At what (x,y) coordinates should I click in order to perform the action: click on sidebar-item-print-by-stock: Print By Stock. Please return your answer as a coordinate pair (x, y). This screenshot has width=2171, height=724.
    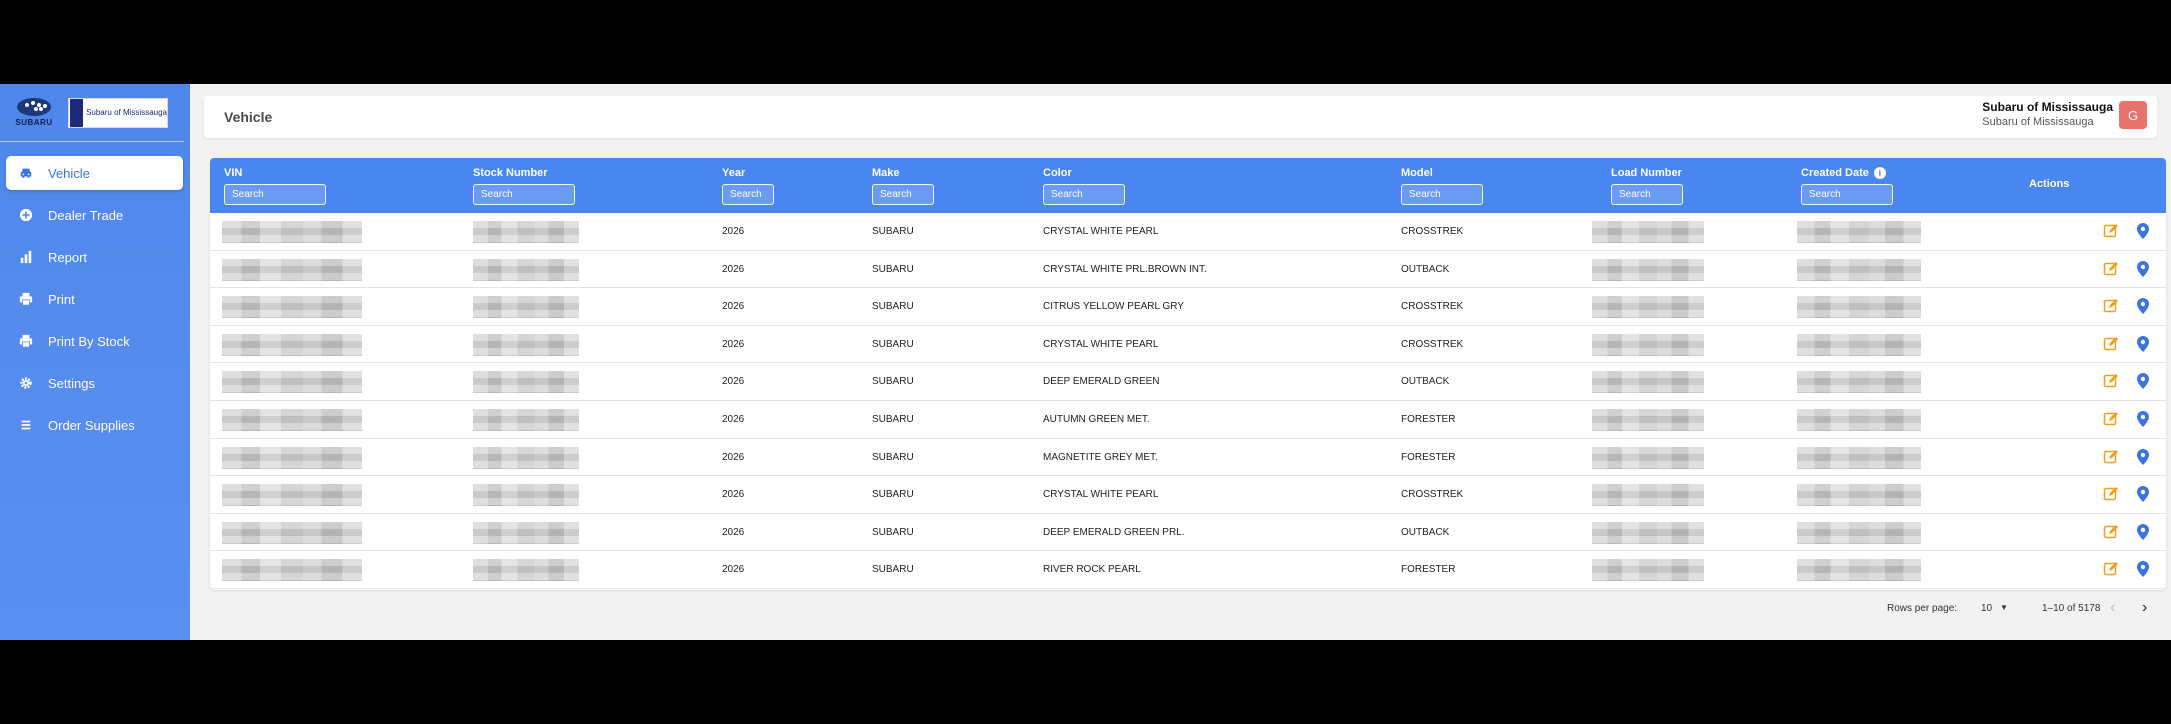
    Looking at the image, I should click on (94, 341).